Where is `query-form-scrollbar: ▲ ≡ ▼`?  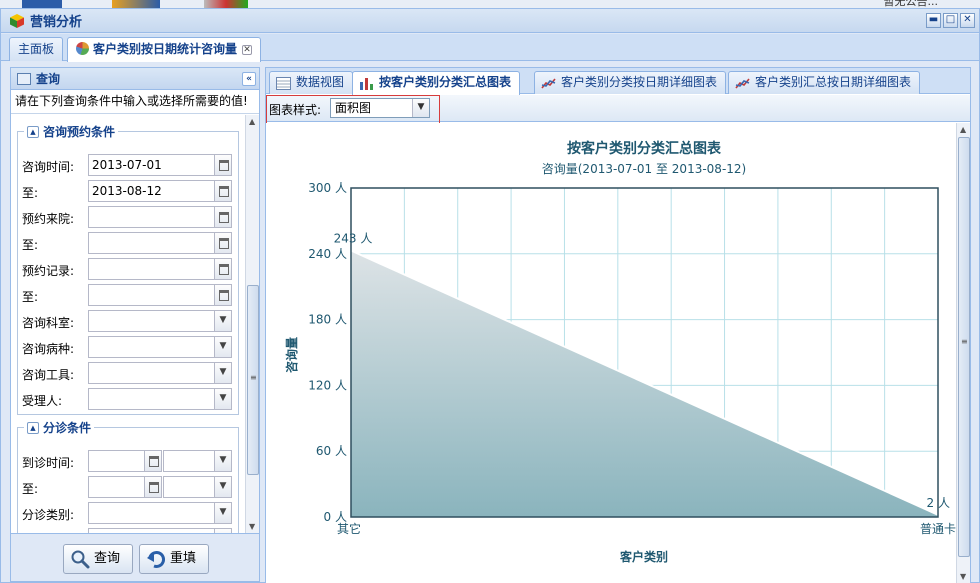 query-form-scrollbar: ▲ ≡ ▼ is located at coordinates (252, 324).